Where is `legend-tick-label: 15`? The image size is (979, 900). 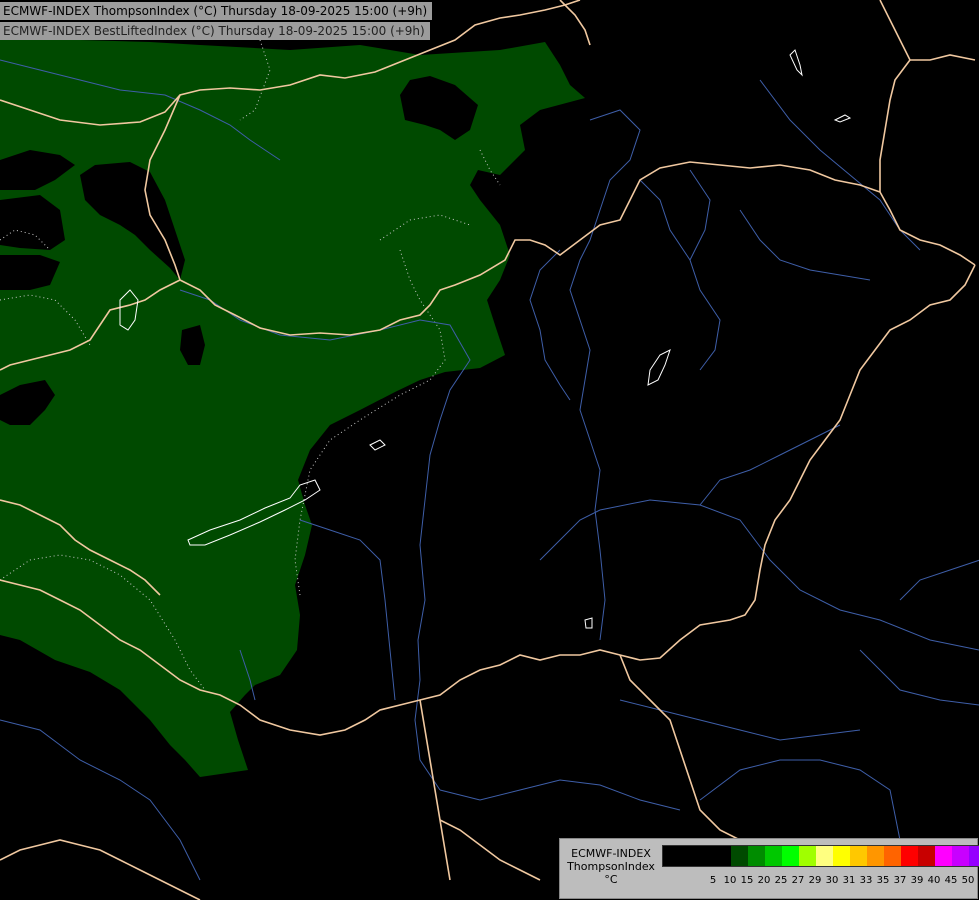 legend-tick-label: 15 is located at coordinates (747, 880).